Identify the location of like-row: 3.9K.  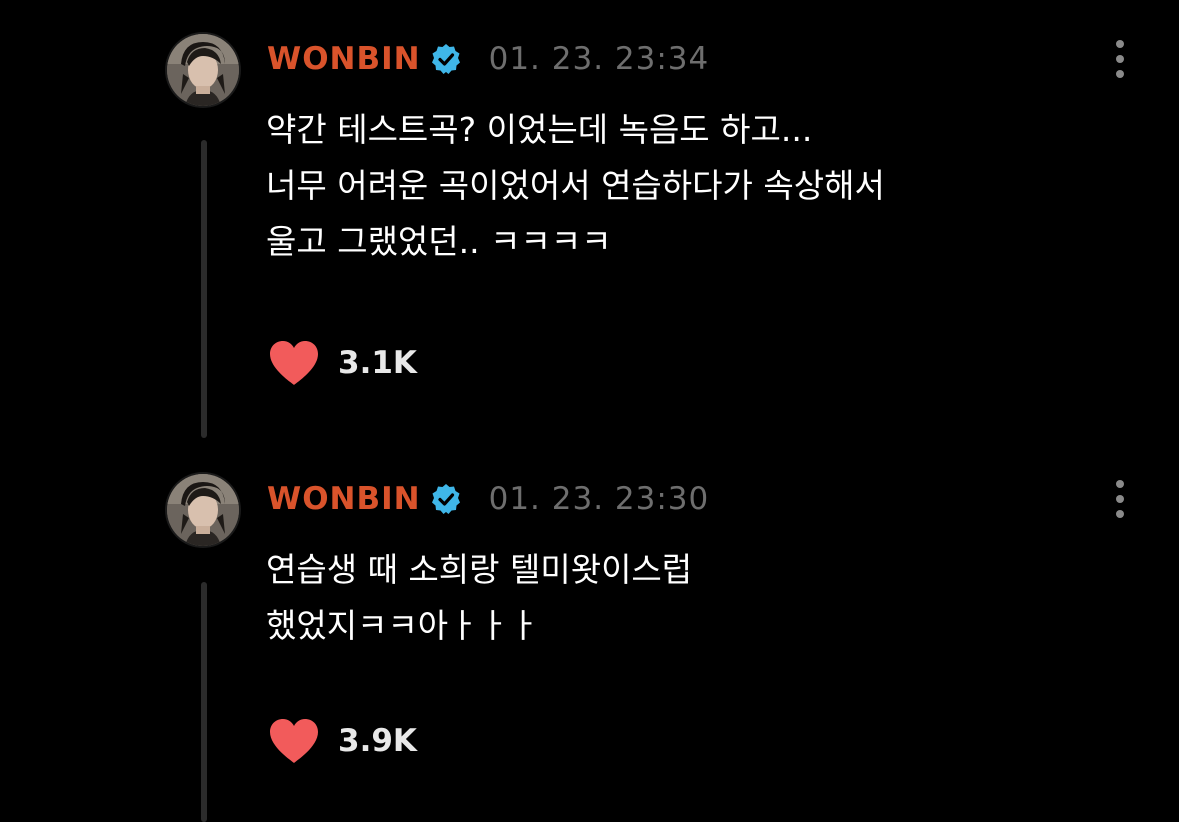
(341, 741).